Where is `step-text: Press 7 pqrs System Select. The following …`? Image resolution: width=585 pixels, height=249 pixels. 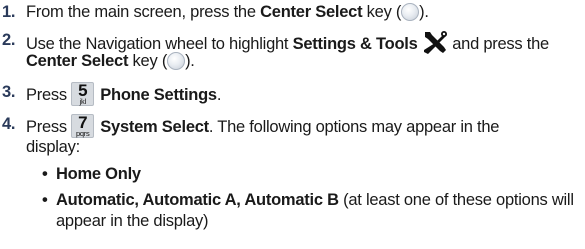 step-text: Press 7 pqrs System Select. The following … is located at coordinates (303, 125).